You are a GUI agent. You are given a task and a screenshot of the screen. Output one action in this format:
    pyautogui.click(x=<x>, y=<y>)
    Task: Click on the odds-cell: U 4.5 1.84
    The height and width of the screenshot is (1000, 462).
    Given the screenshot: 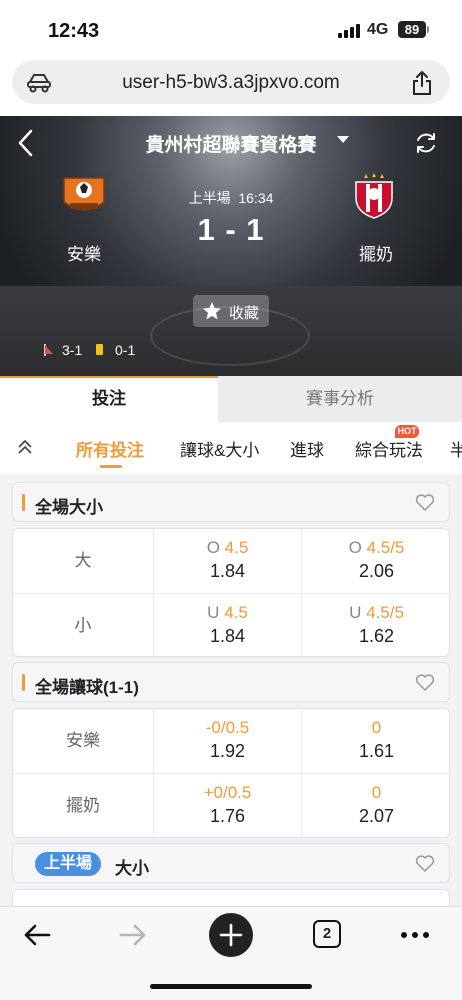 What is the action you would take?
    pyautogui.click(x=228, y=625)
    